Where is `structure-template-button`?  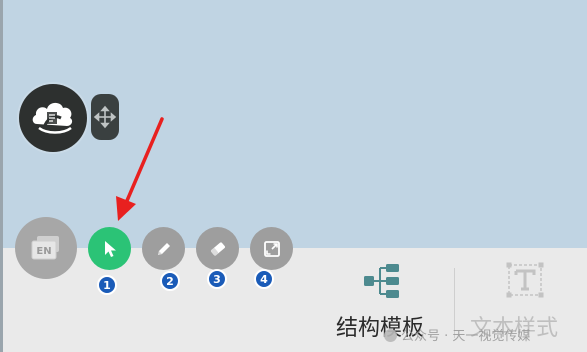
structure-template-button is located at coordinates (382, 283).